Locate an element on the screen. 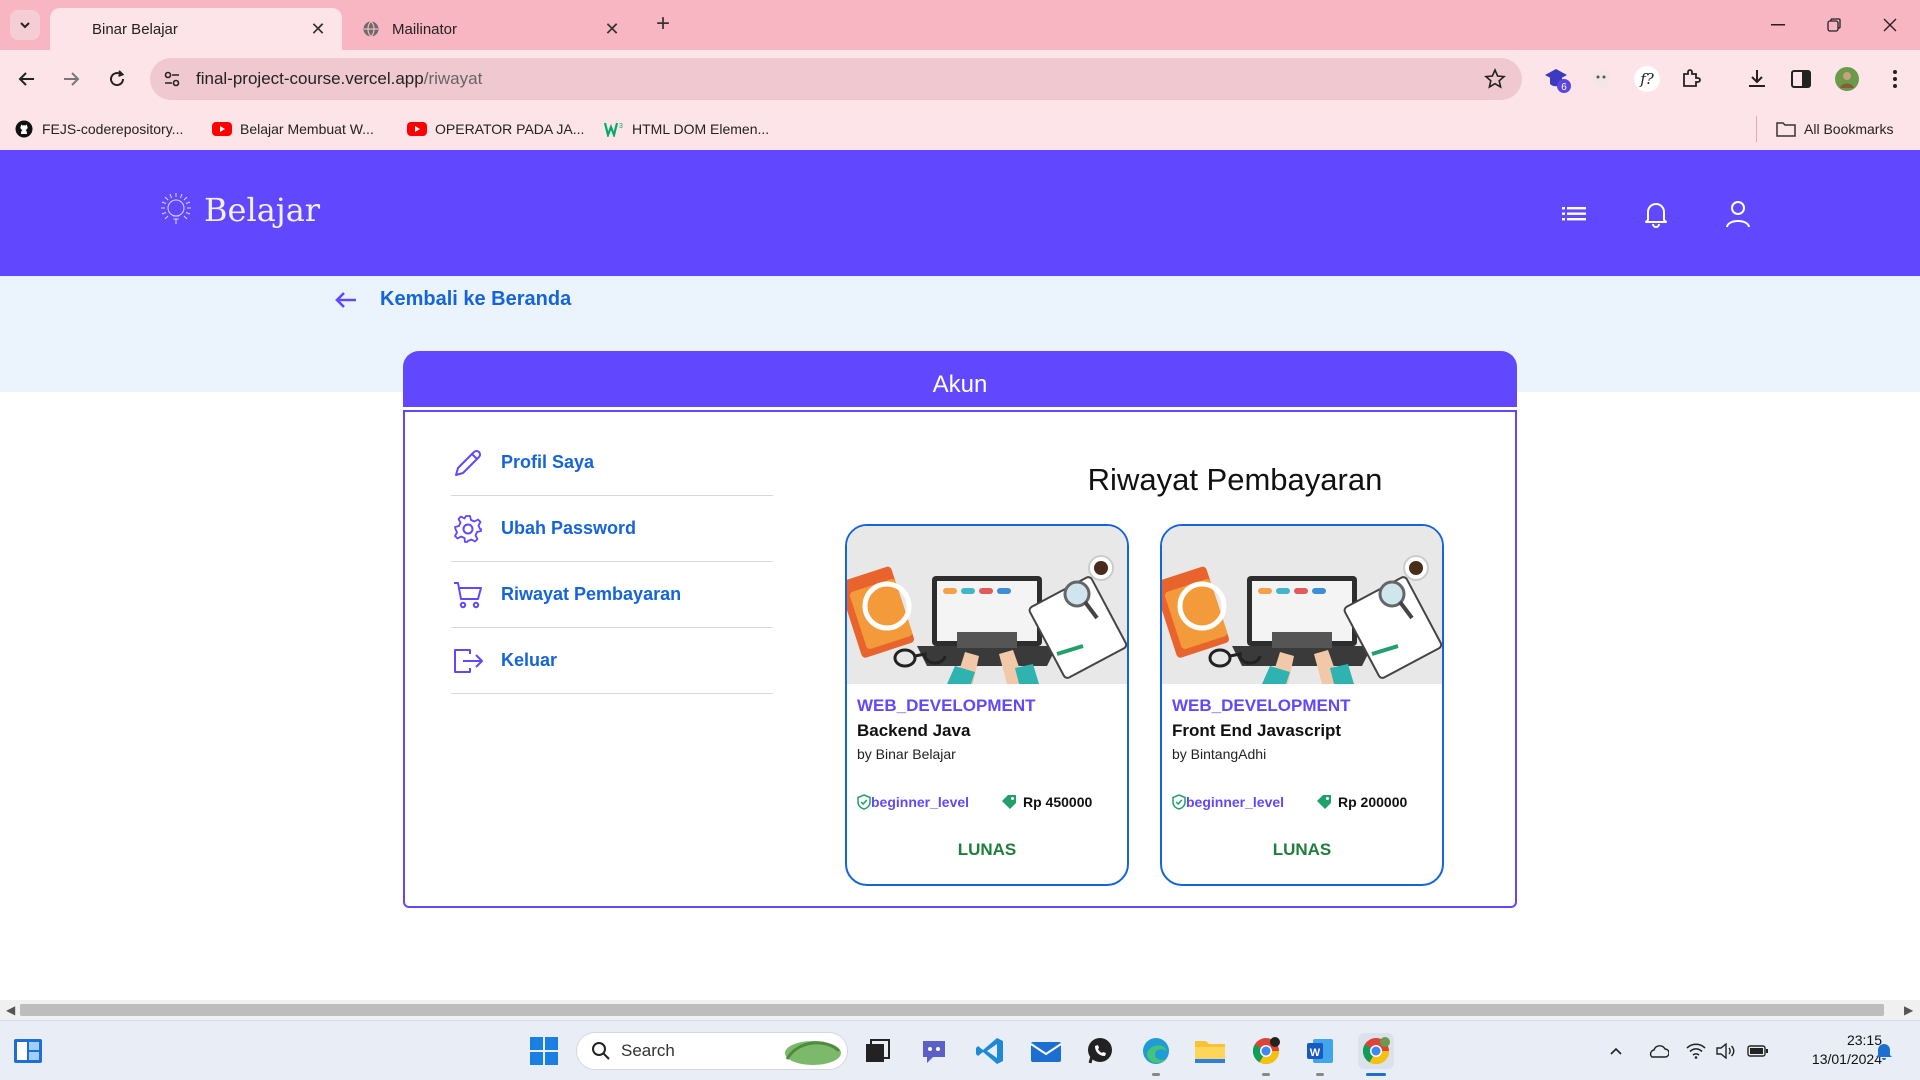 The height and width of the screenshot is (1080, 1920). browser-menu-button is located at coordinates (1895, 79).